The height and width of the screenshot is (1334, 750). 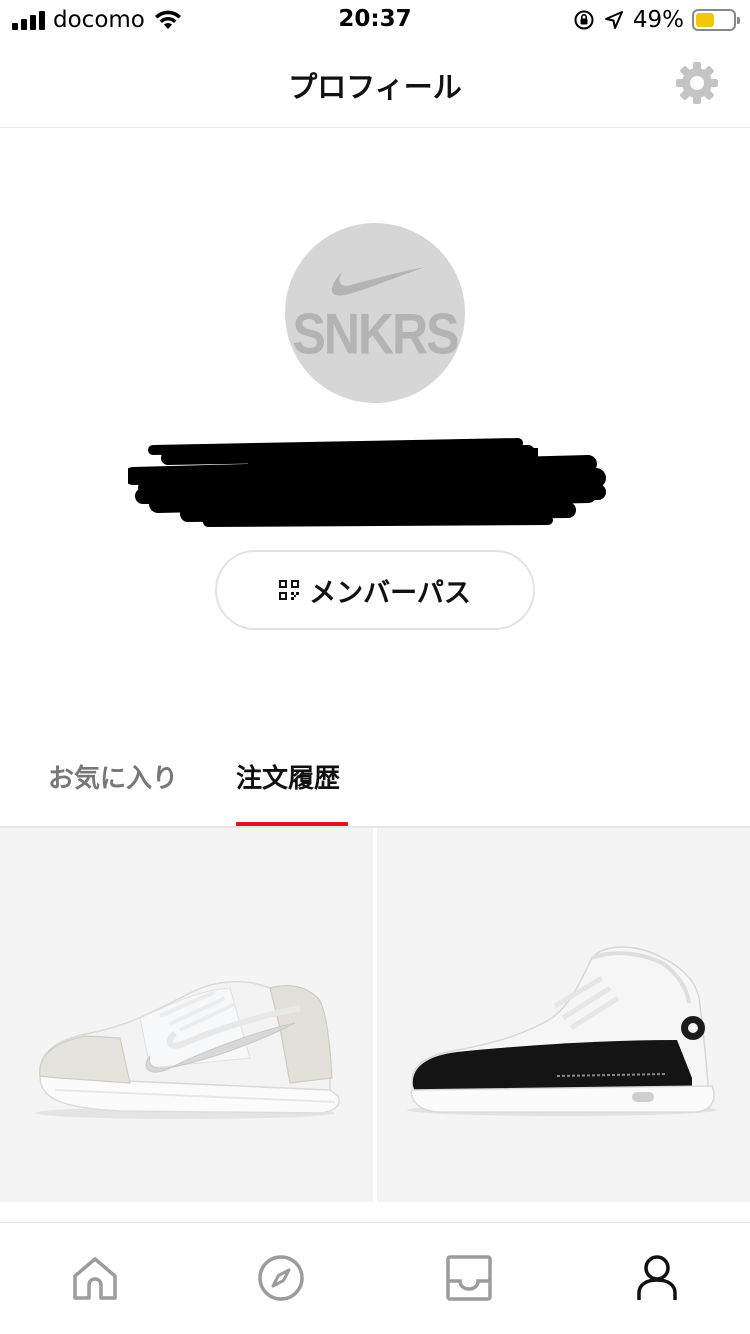 I want to click on profile-icon, so click(x=657, y=1277).